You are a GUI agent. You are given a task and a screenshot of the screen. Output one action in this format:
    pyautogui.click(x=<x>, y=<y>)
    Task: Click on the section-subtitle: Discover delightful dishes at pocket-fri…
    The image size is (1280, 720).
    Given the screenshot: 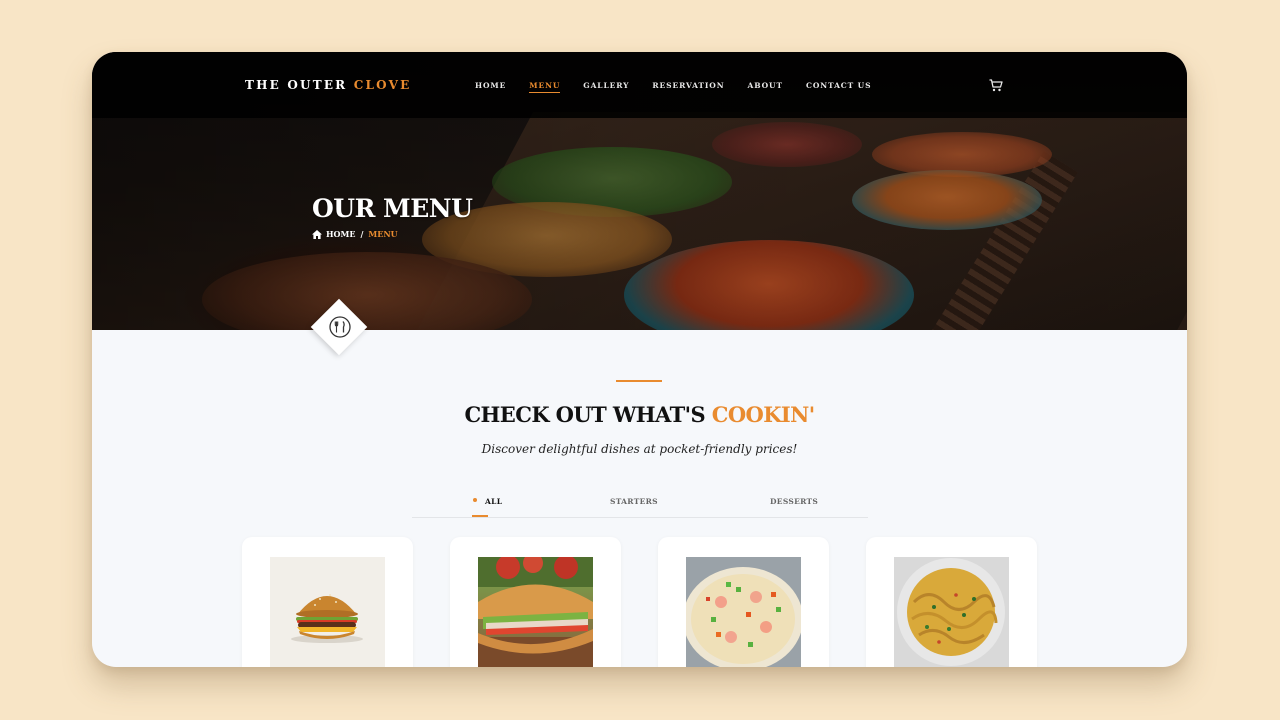 What is the action you would take?
    pyautogui.click(x=639, y=449)
    